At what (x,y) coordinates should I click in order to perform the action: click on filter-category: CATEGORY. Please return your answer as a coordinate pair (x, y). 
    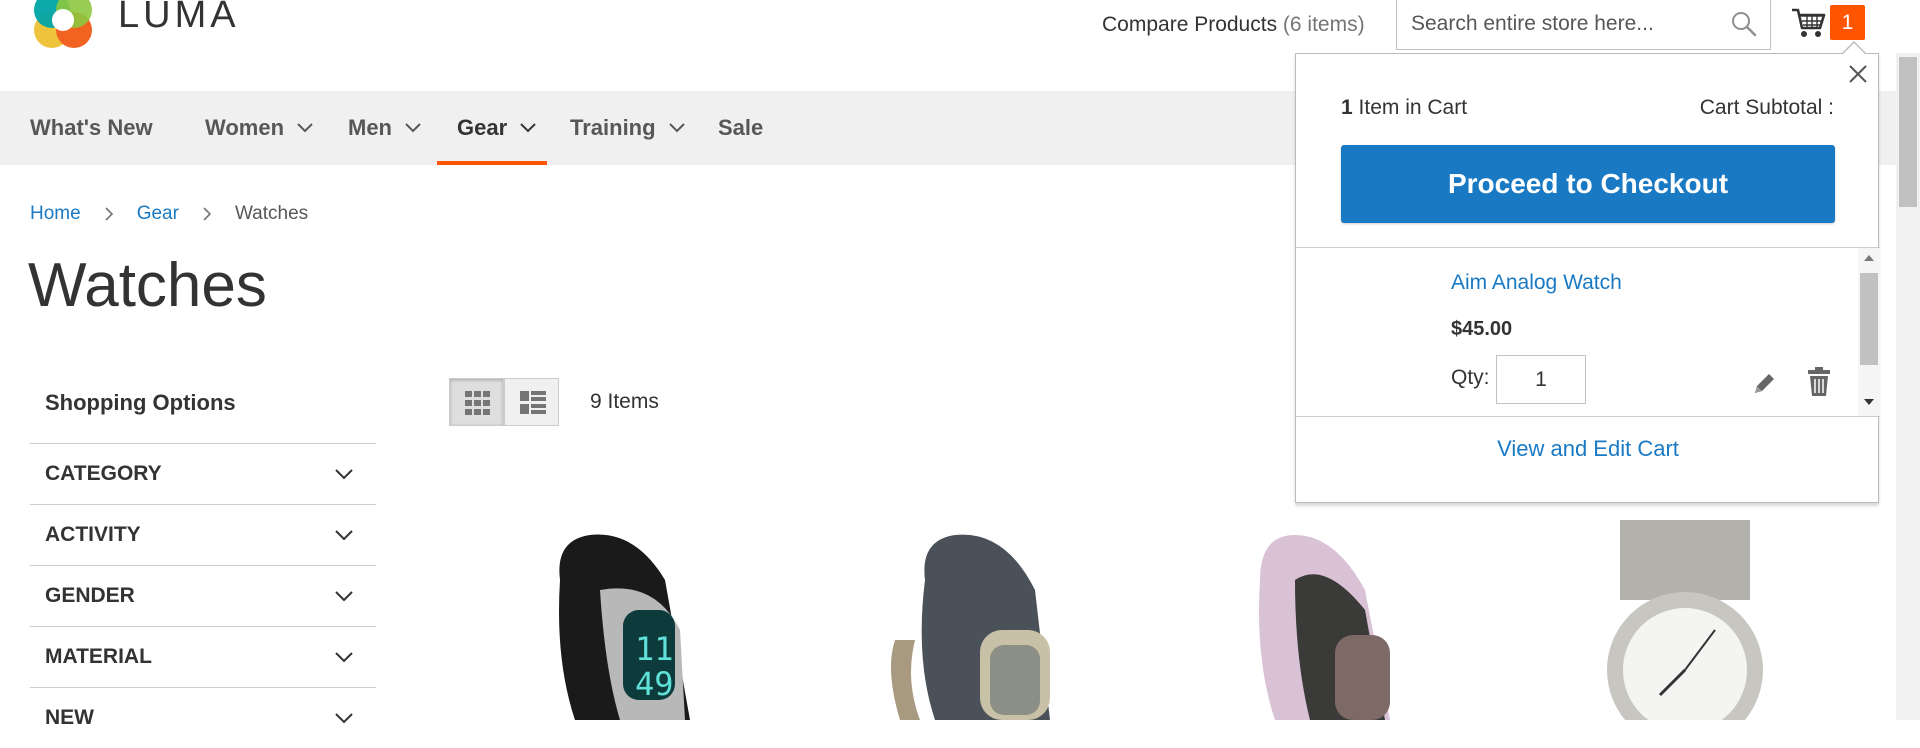
    Looking at the image, I should click on (203, 473).